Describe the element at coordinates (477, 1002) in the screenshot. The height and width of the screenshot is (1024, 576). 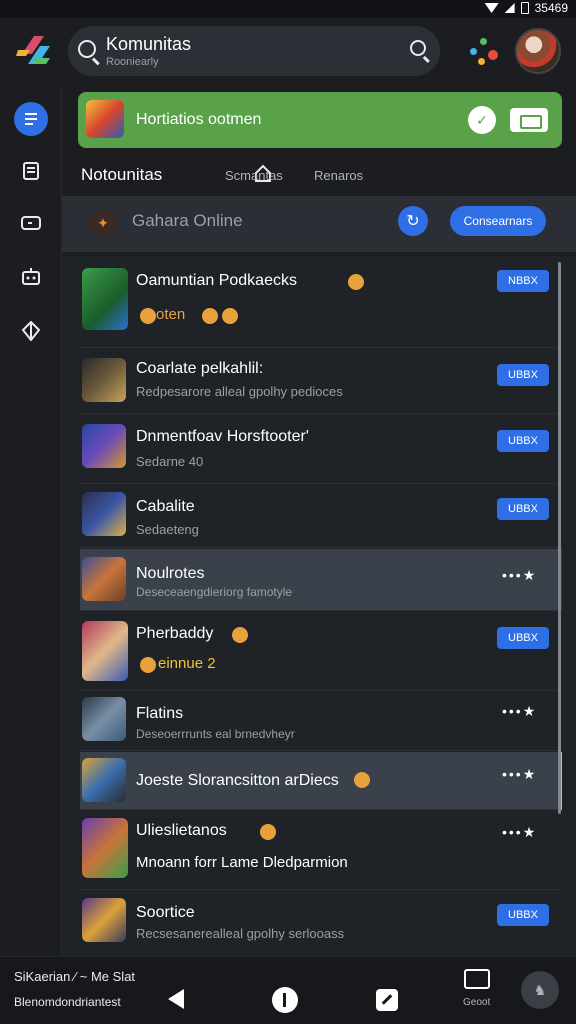
I see `mail-label: Geoot` at that location.